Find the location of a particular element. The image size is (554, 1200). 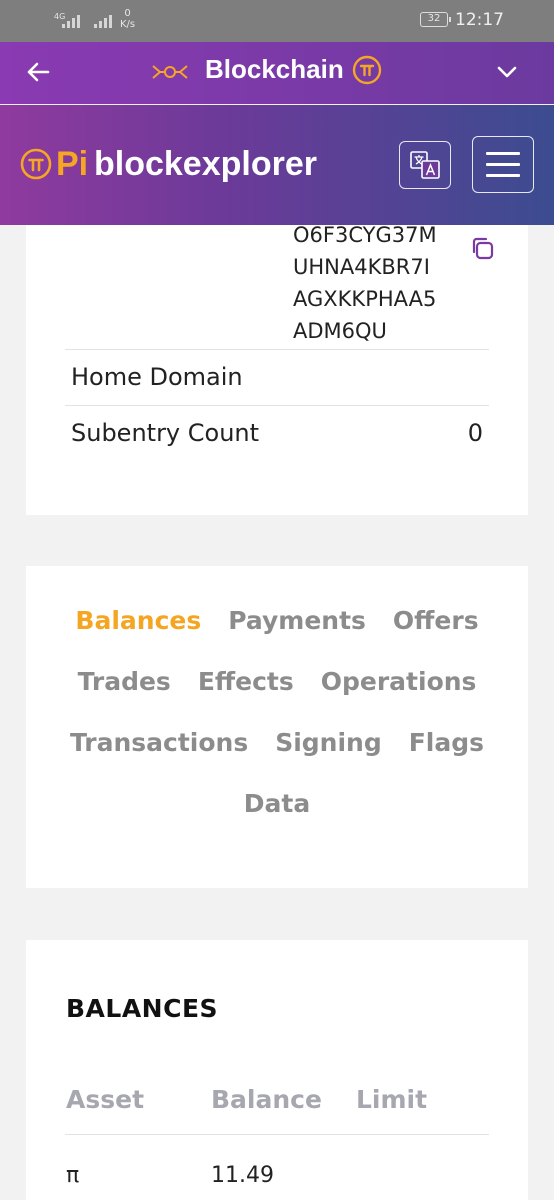

tab-row: Trades Effects Operations is located at coordinates (277, 697).